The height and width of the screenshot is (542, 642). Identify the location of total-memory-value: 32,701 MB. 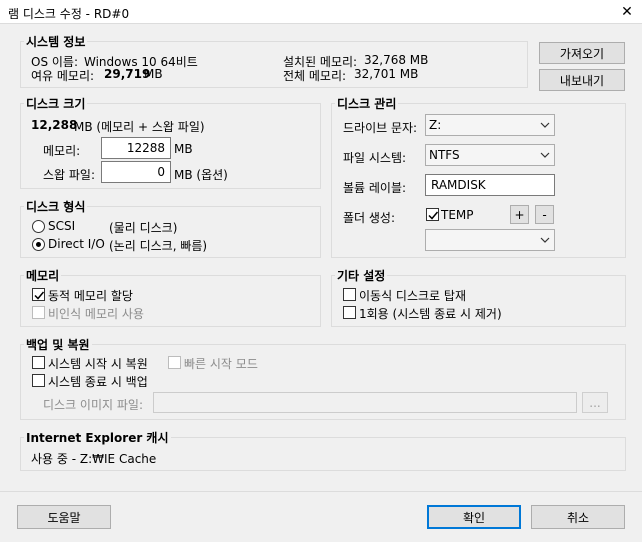
(386, 74).